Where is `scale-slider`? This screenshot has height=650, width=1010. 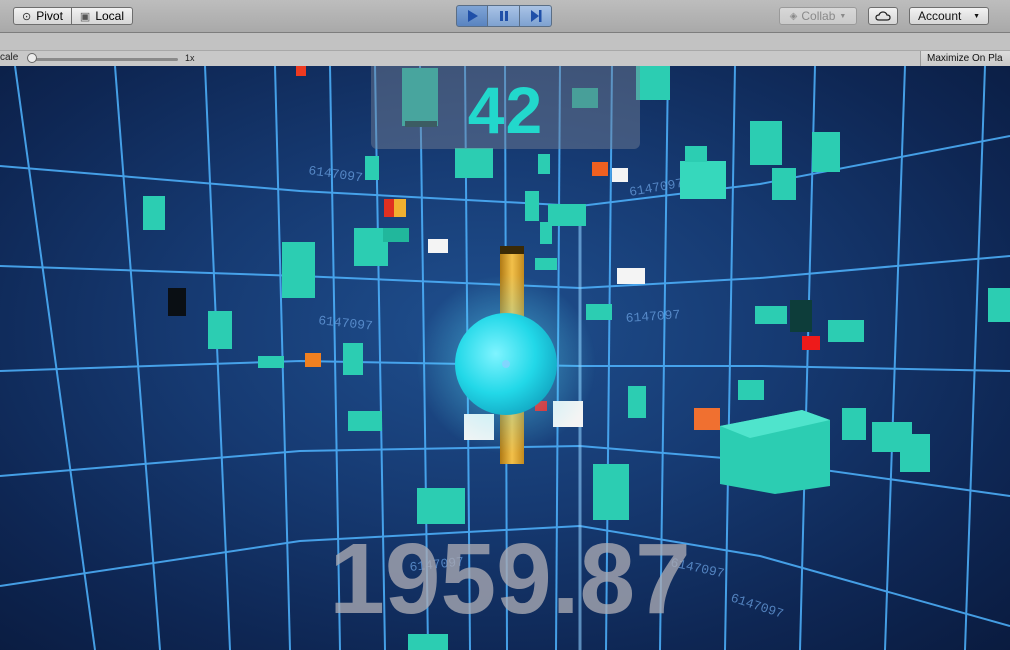
scale-slider is located at coordinates (105, 59).